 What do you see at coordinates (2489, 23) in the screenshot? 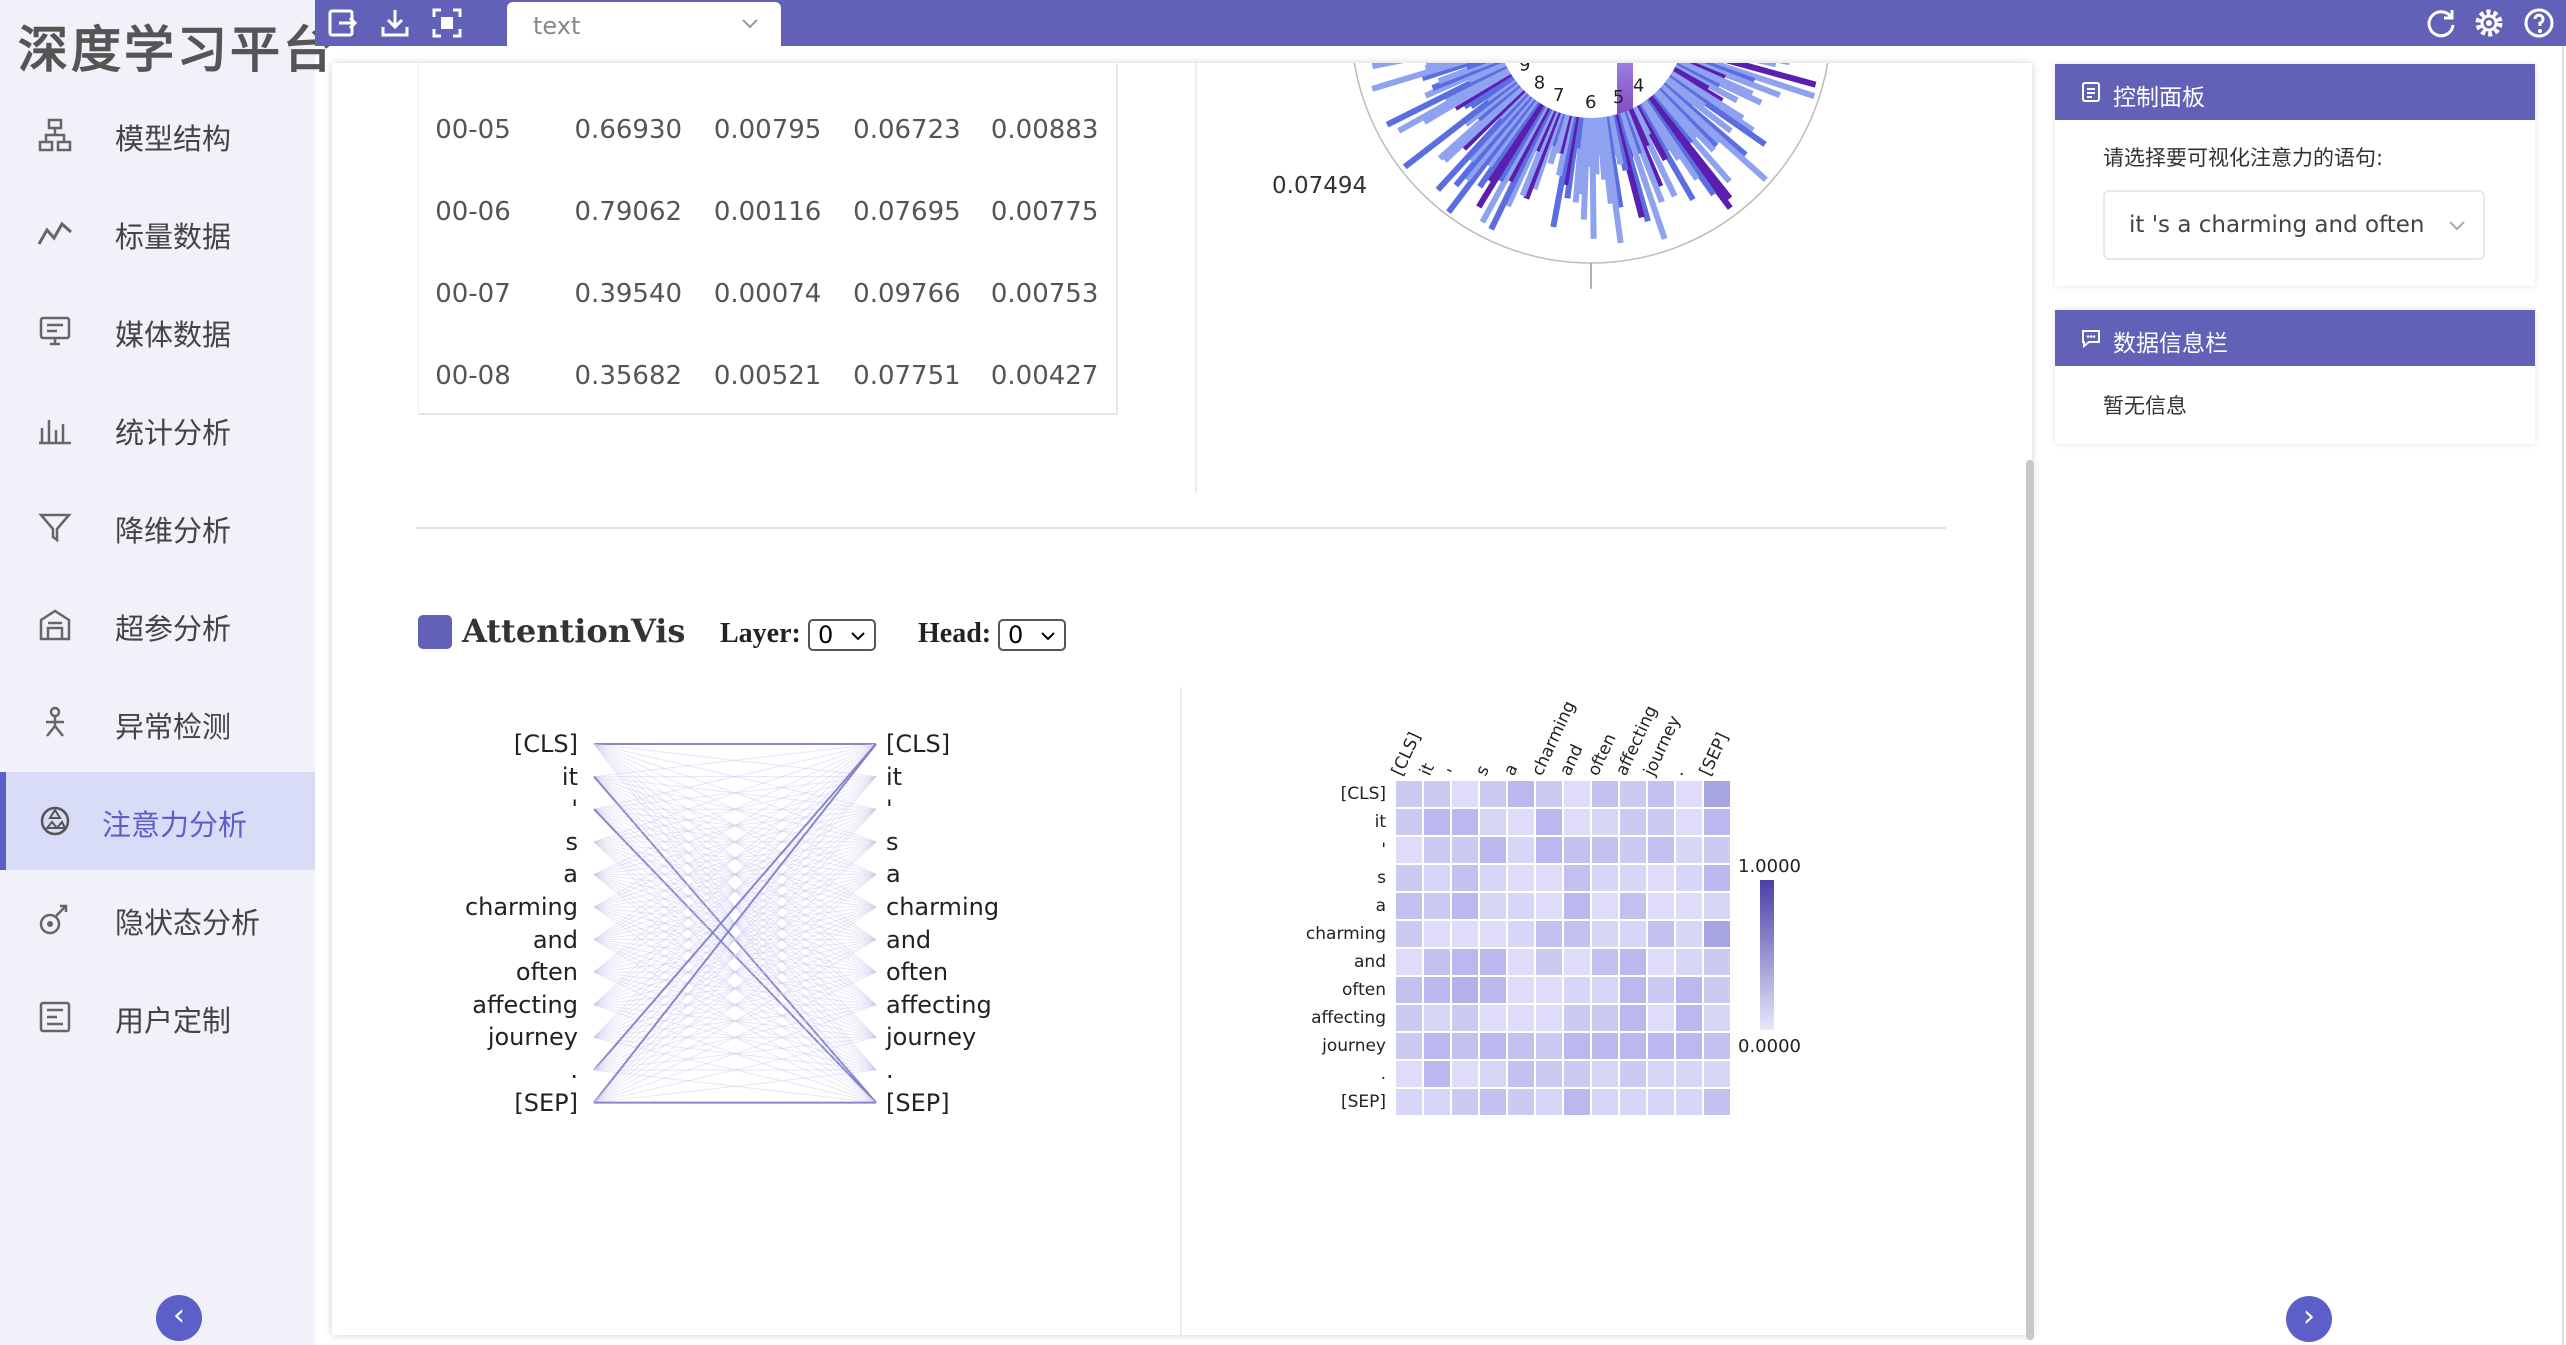
I see `settings-icon` at bounding box center [2489, 23].